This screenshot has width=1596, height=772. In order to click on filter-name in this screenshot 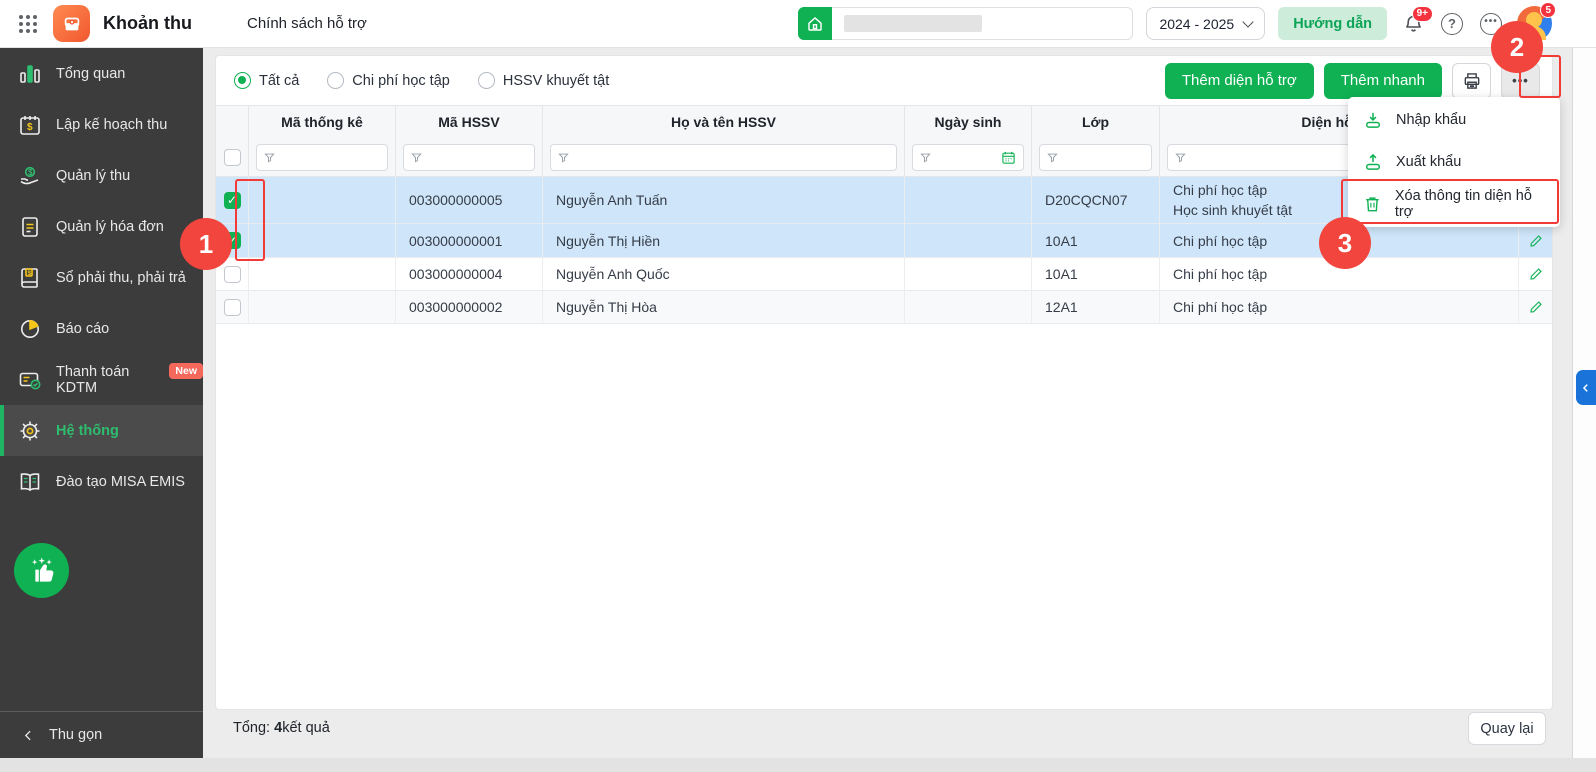, I will do `click(723, 157)`.